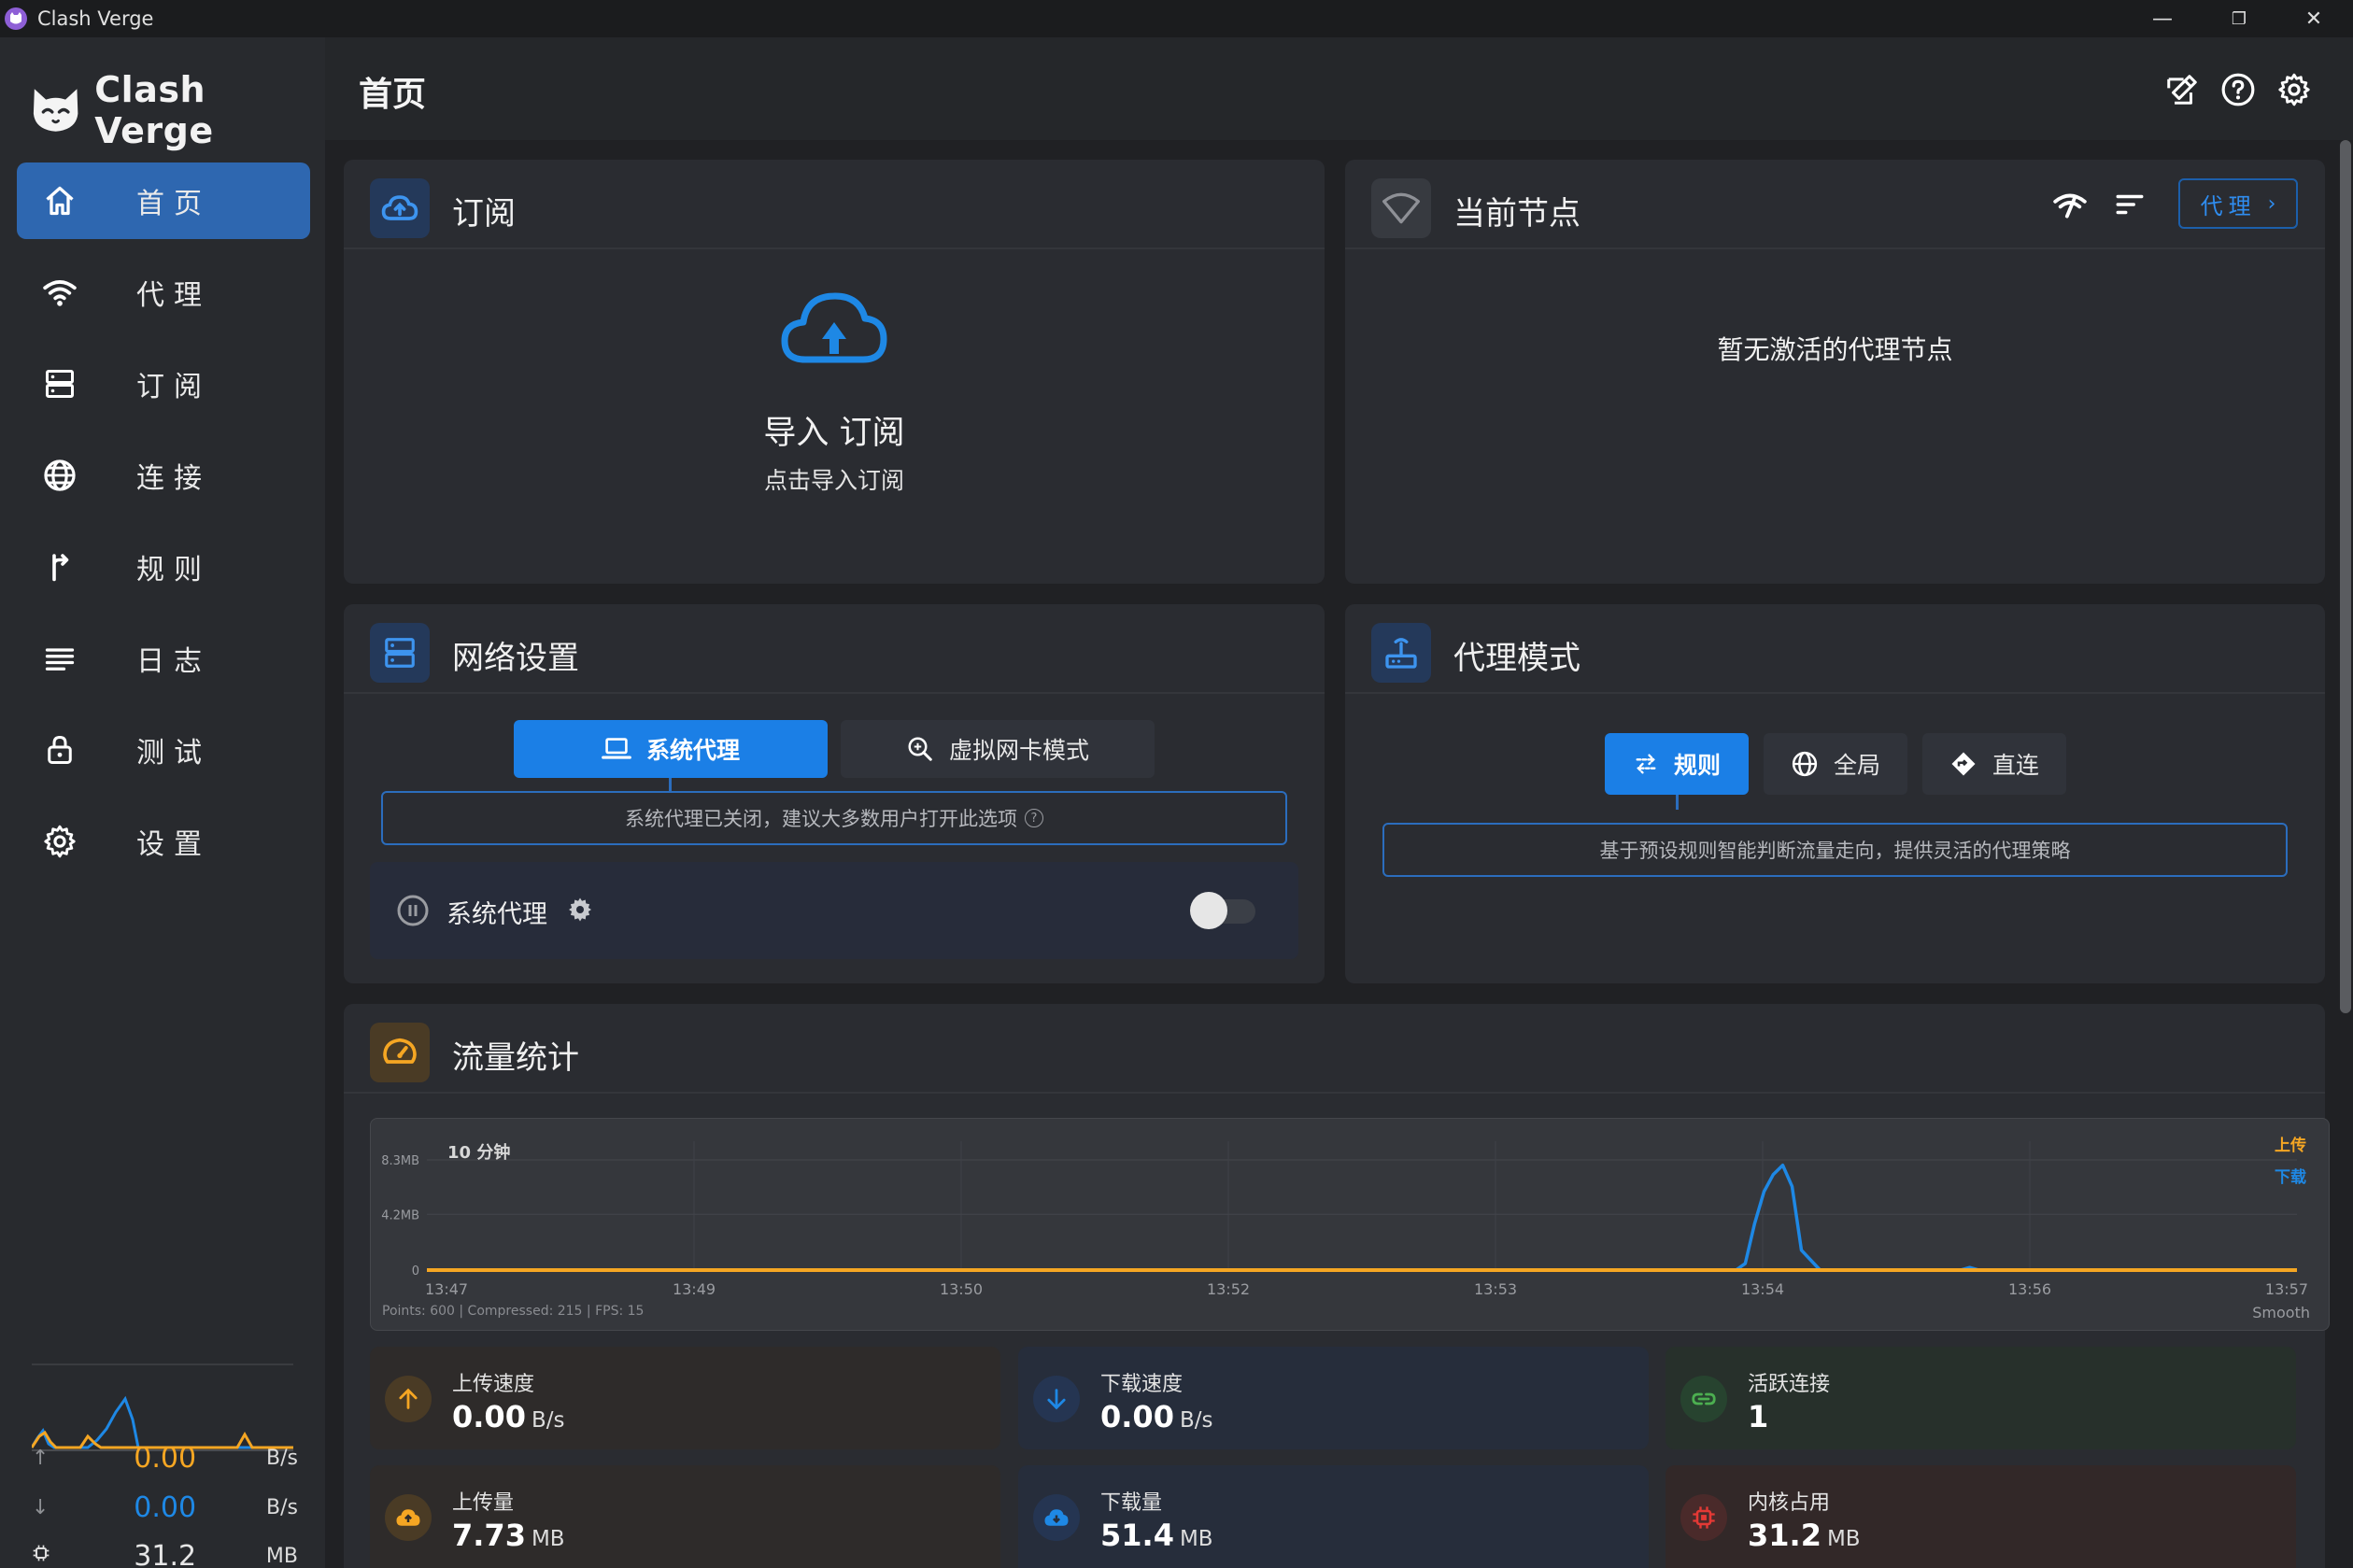 This screenshot has width=2353, height=1568. I want to click on cloud-upload-large-icon, so click(834, 327).